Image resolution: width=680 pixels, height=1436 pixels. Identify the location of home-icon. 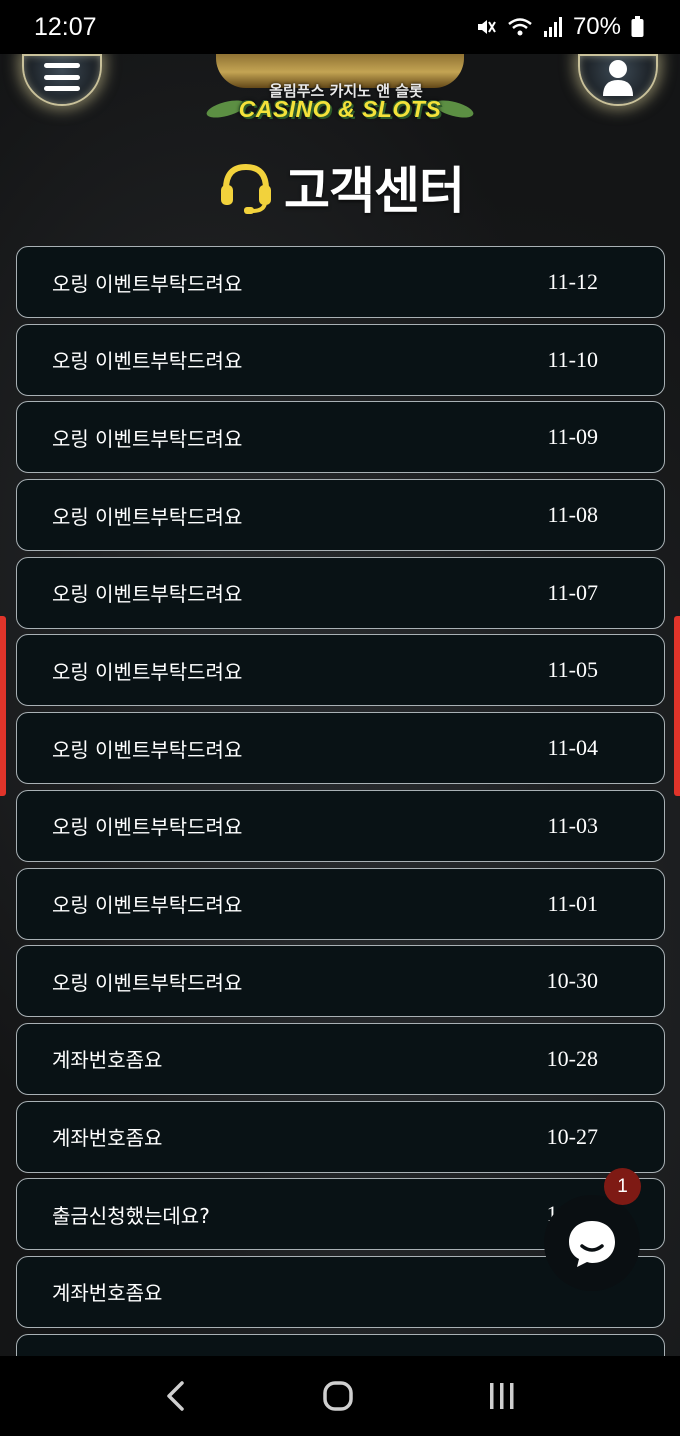
(338, 1396).